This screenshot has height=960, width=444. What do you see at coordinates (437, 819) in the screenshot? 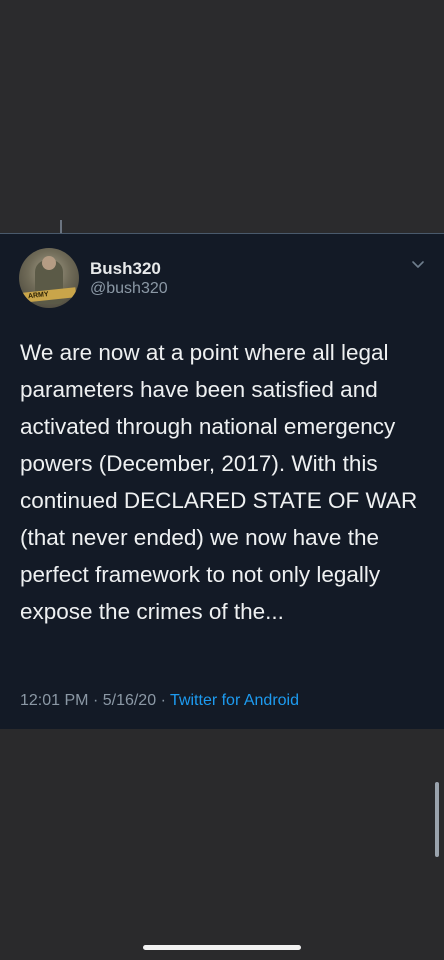
I see `scrollbar` at bounding box center [437, 819].